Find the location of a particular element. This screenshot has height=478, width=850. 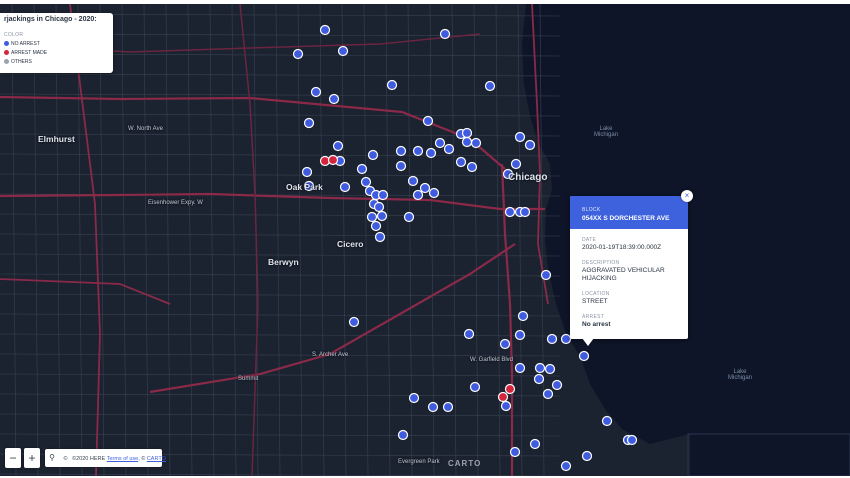

legend-item-arrest-made: ARREST MADE is located at coordinates (25, 53).